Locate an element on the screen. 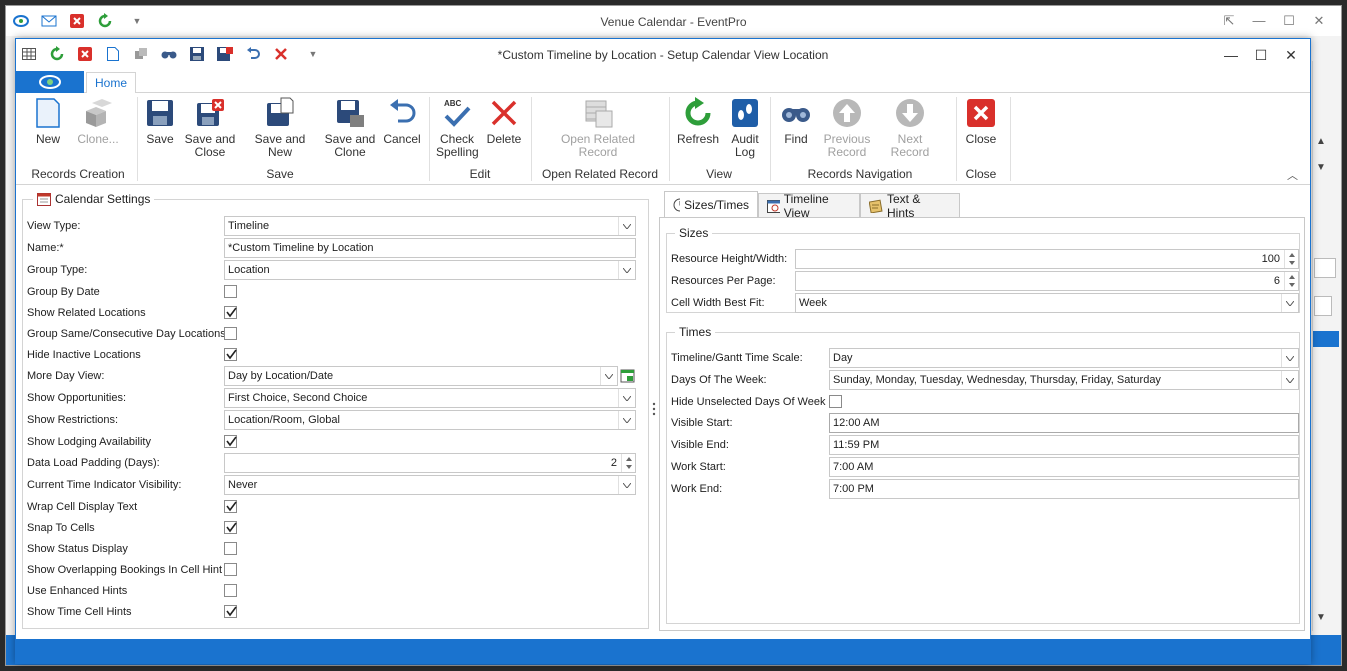 The height and width of the screenshot is (671, 1347). resources-per-page-label: Resources Per Page: is located at coordinates (723, 281).